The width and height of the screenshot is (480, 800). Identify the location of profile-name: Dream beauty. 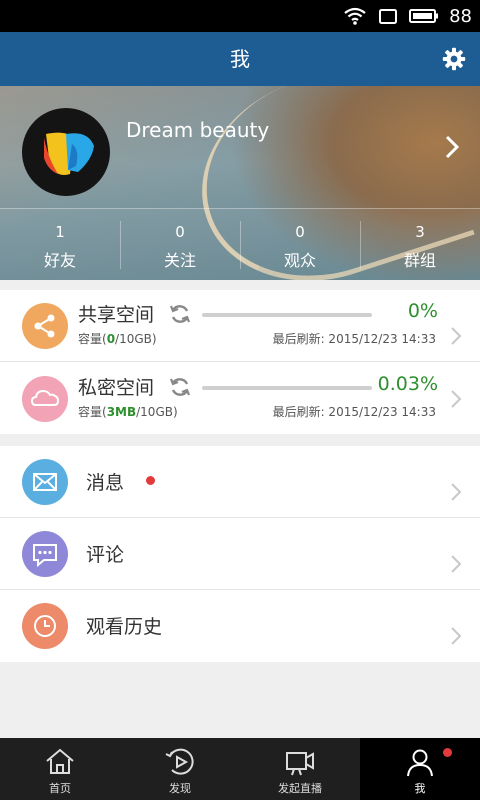
(198, 130).